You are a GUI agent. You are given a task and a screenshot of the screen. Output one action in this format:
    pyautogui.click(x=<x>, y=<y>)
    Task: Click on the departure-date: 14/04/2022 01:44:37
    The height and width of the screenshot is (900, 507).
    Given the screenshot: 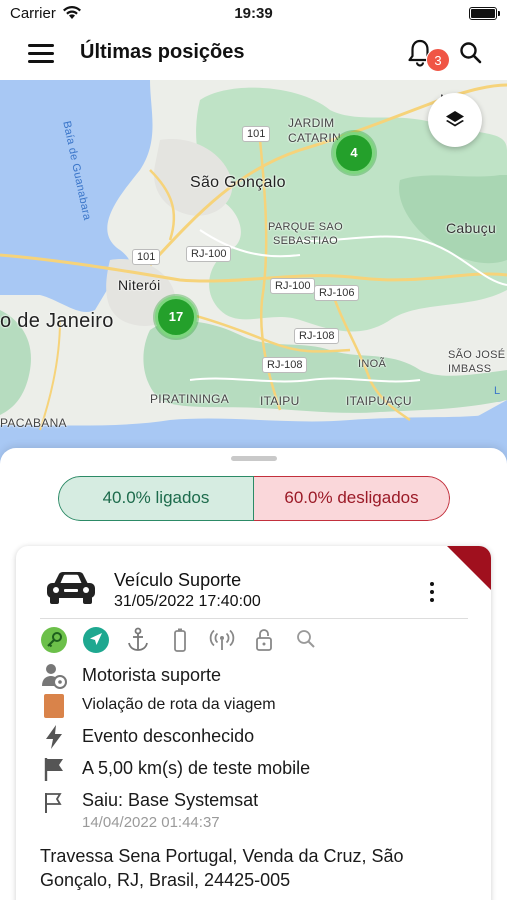 What is the action you would take?
    pyautogui.click(x=151, y=822)
    